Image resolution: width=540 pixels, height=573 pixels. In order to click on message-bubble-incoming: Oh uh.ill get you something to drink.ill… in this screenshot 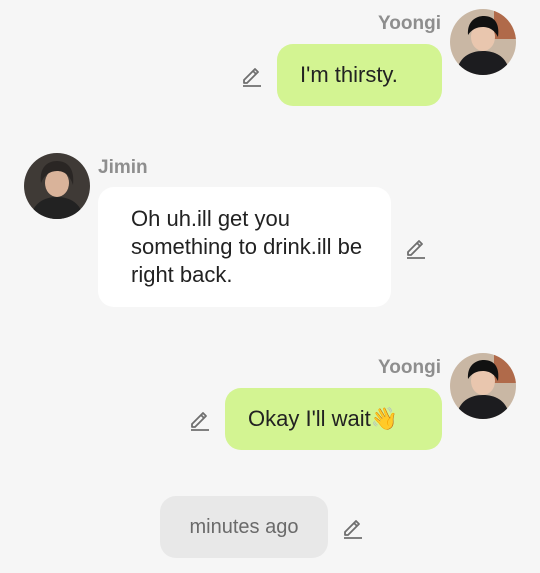, I will do `click(244, 247)`.